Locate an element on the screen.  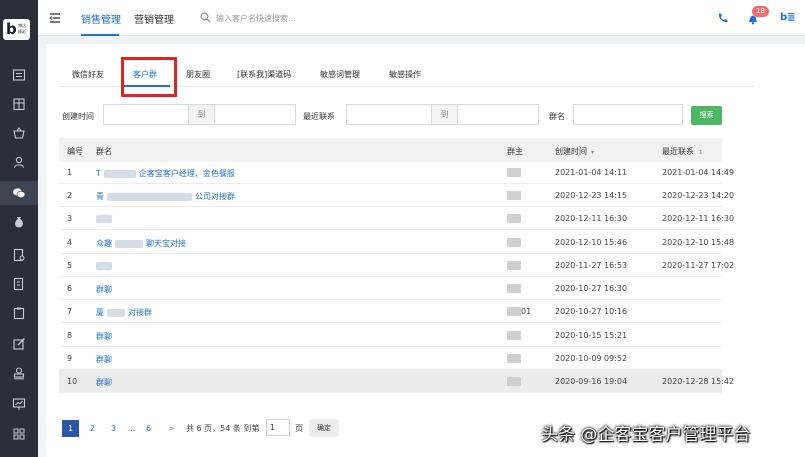
wechat-icon is located at coordinates (19, 193).